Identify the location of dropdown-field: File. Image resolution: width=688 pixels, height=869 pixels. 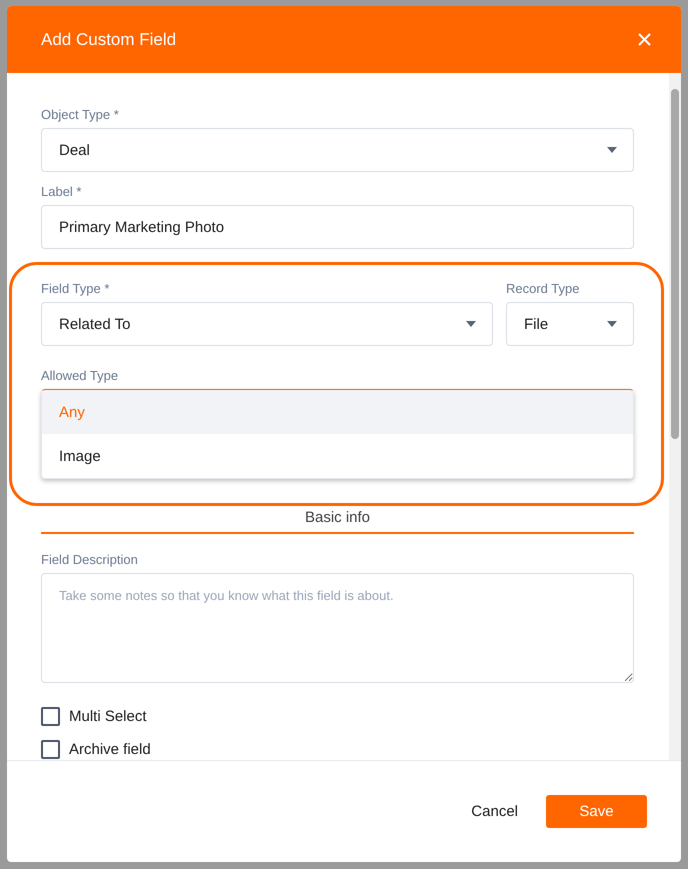
(570, 324).